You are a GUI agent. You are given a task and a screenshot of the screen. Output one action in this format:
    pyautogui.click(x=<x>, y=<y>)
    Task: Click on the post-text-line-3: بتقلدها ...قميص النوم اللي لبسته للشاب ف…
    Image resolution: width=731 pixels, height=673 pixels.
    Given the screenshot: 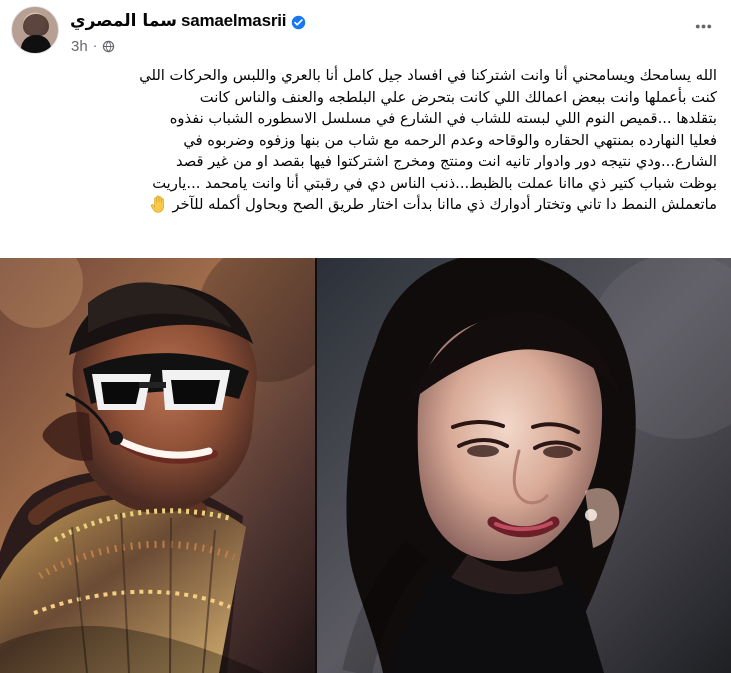 What is the action you would take?
    pyautogui.click(x=443, y=118)
    